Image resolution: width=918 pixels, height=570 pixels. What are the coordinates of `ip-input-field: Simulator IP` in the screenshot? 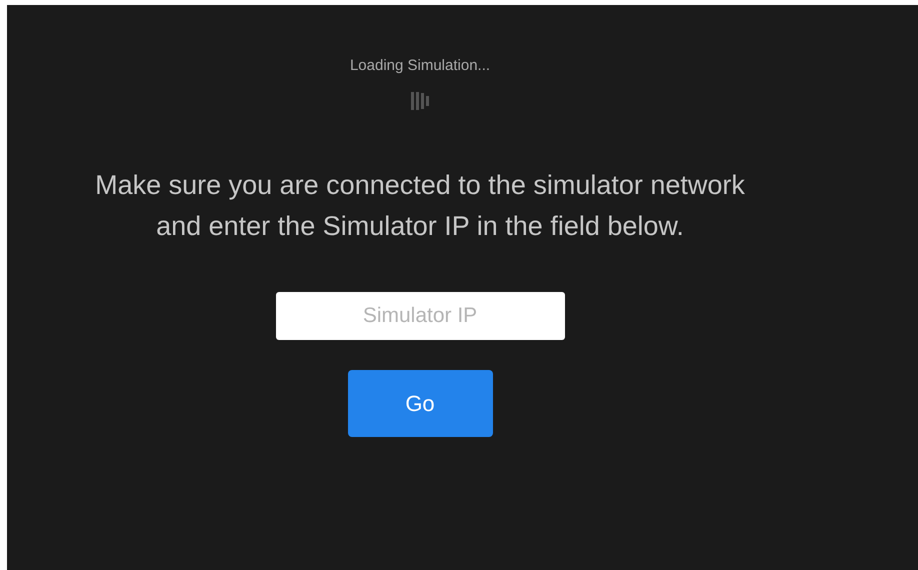 It's located at (420, 316).